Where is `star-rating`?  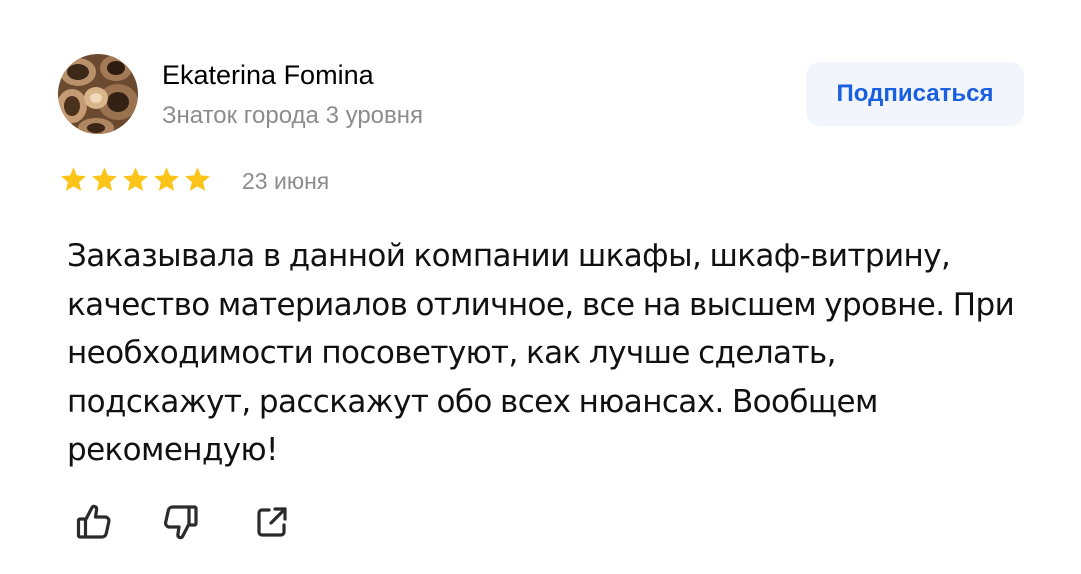
star-rating is located at coordinates (135, 179).